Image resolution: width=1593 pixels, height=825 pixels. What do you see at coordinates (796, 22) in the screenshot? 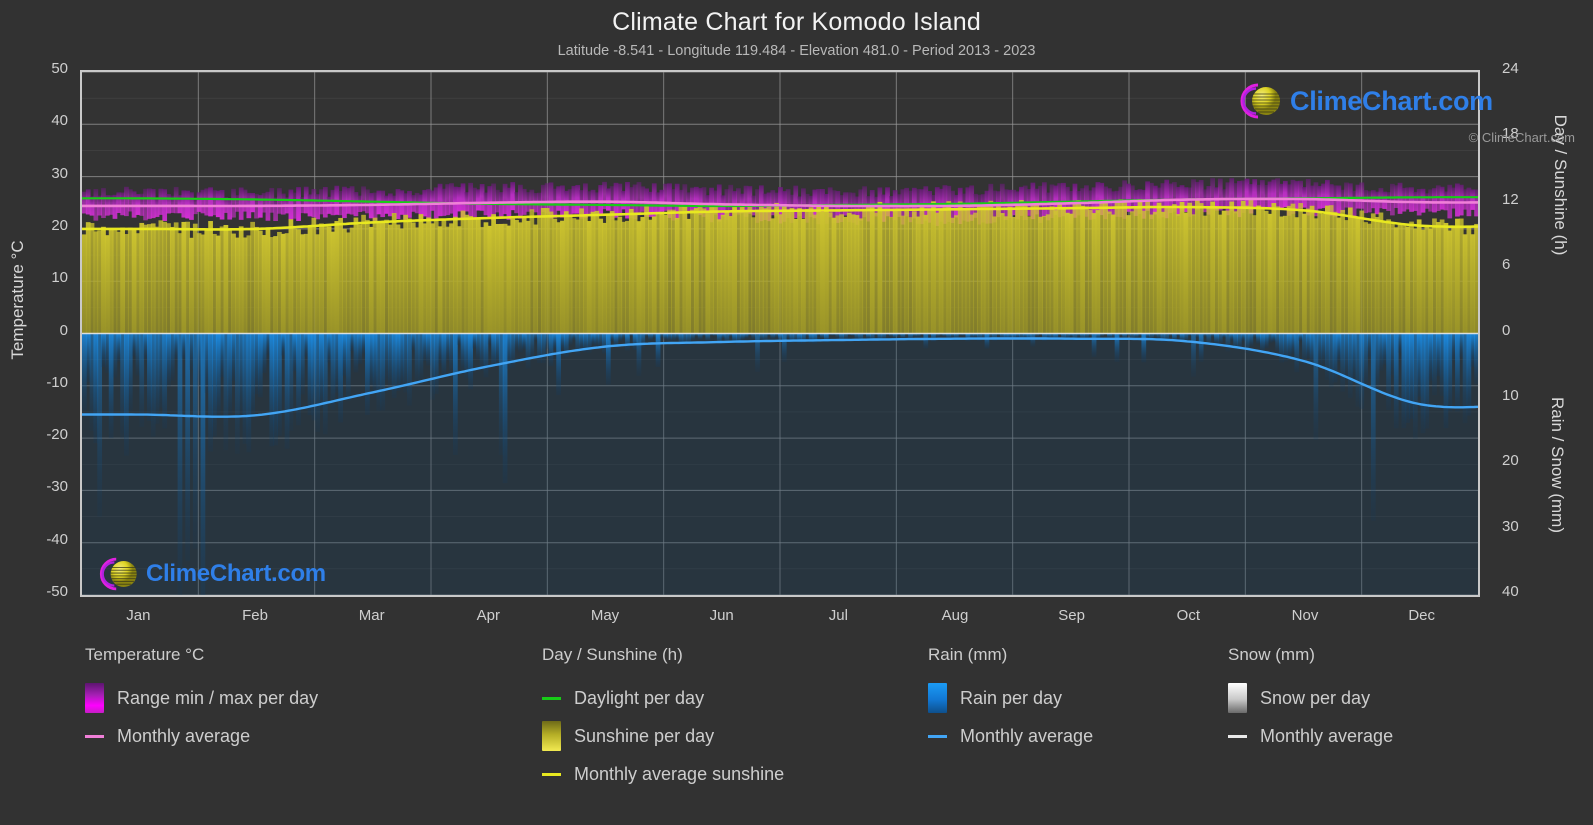
I see `page-title: Climate Chart for Komodo Island` at bounding box center [796, 22].